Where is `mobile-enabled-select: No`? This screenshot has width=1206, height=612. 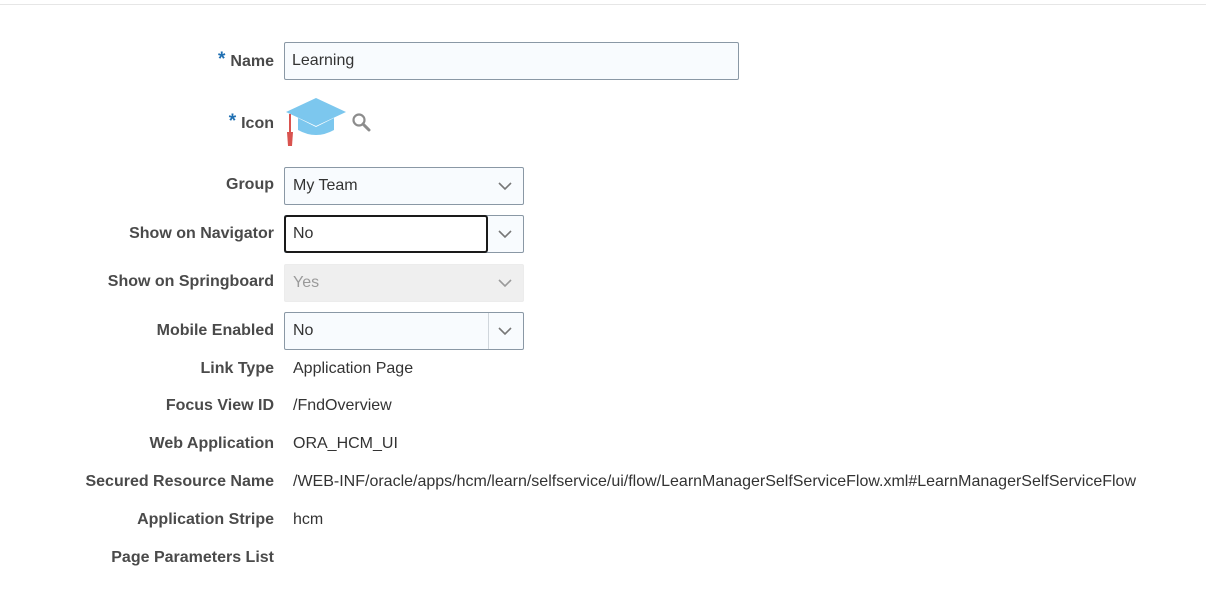
mobile-enabled-select: No is located at coordinates (404, 331).